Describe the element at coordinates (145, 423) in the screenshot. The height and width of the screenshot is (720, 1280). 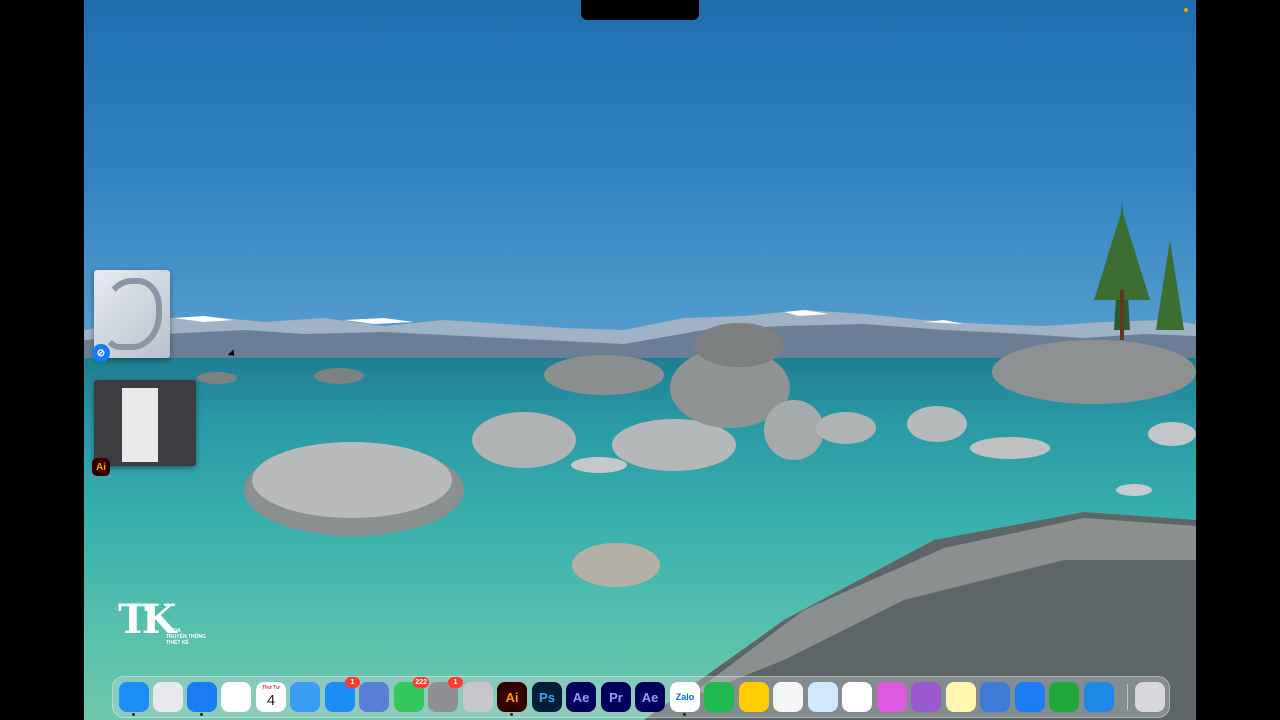
I see `stage-manager-illustrator-window` at that location.